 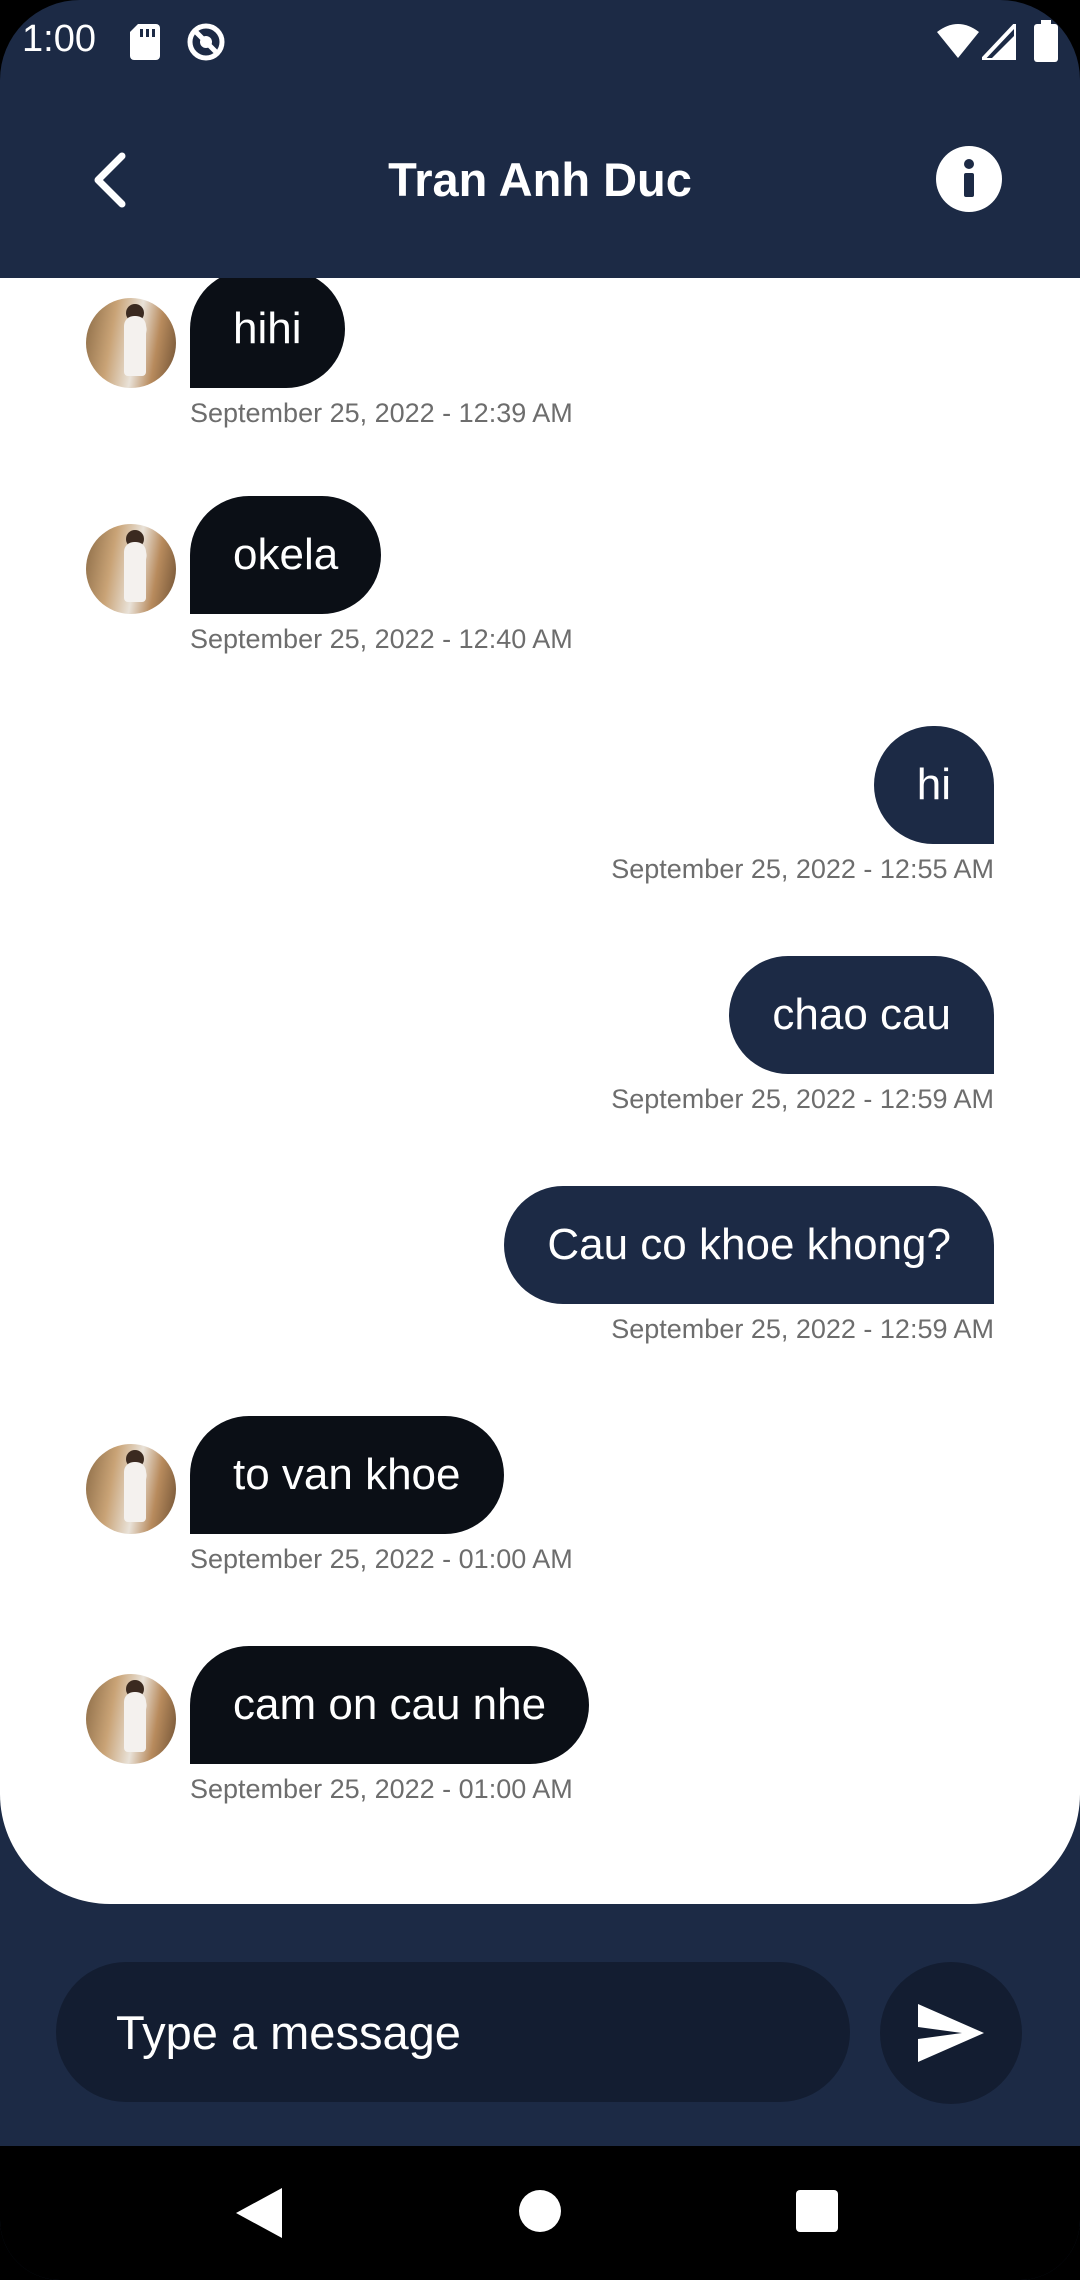 I want to click on send-icon, so click(x=951, y=2033).